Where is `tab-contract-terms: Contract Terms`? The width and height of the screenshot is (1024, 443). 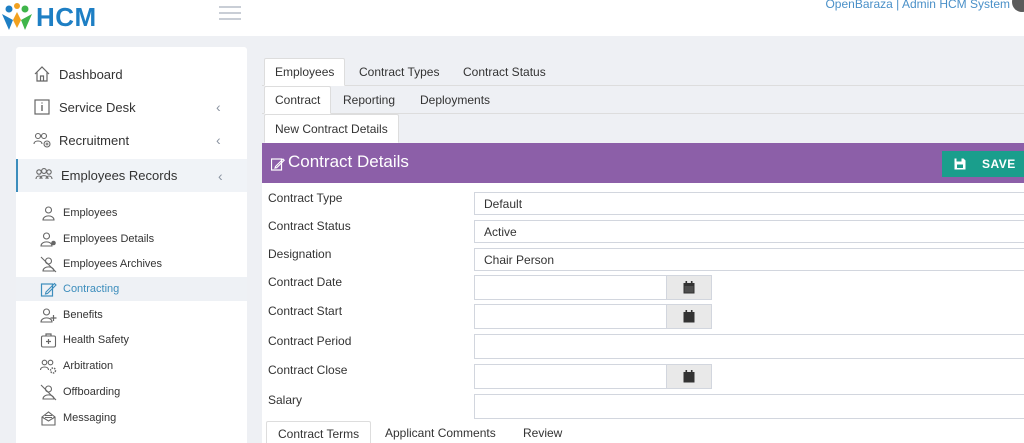
tab-contract-terms: Contract Terms is located at coordinates (319, 432).